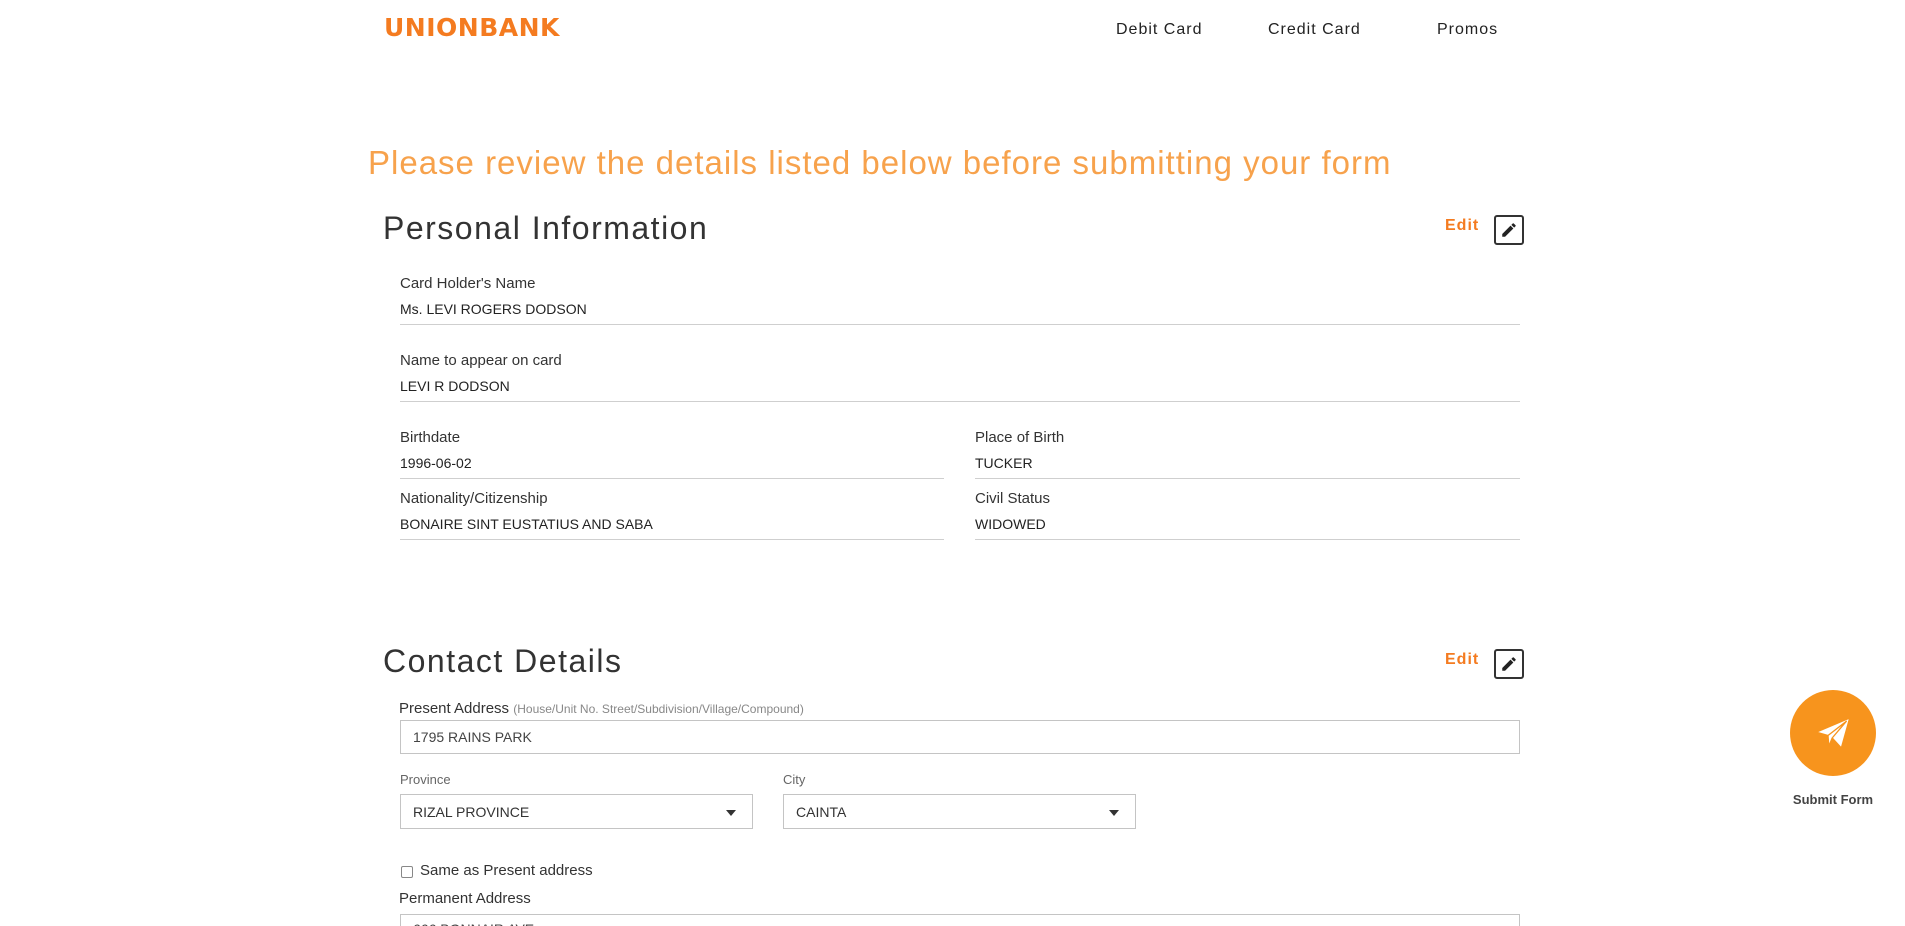 The image size is (1905, 926). What do you see at coordinates (506, 870) in the screenshot?
I see `same-as-present-label: Same as Present address` at bounding box center [506, 870].